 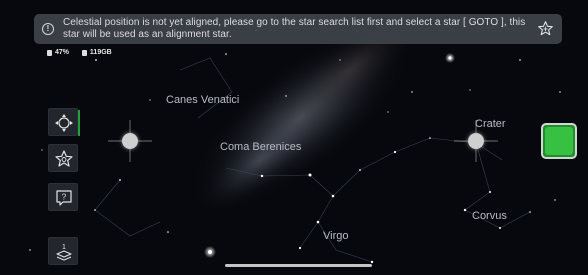 I want to click on storage-free: 119GB, so click(x=100, y=52).